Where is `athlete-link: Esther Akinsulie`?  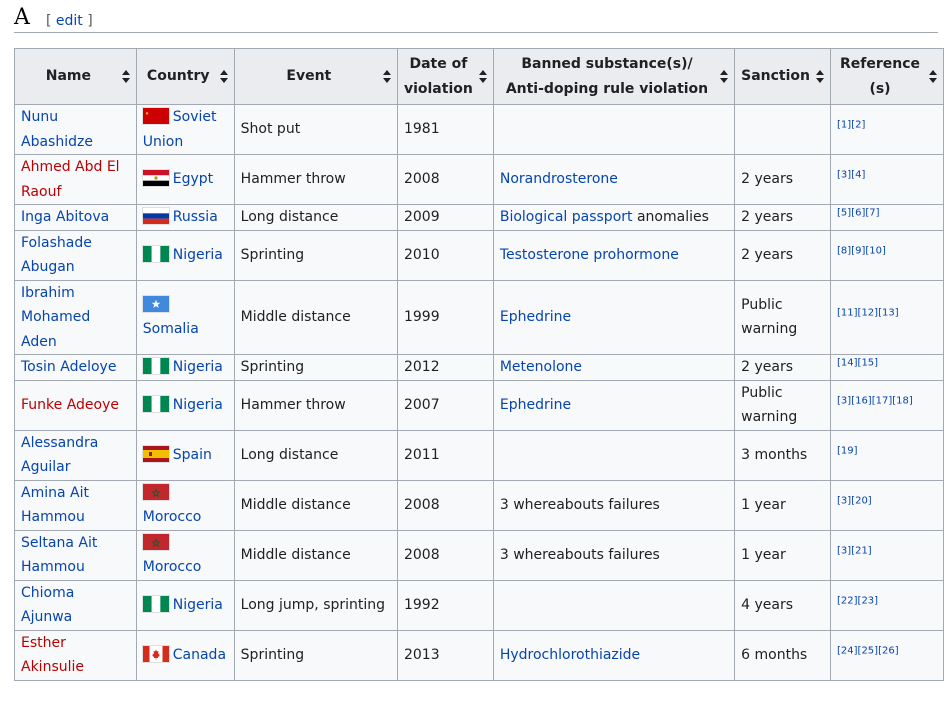 athlete-link: Esther Akinsulie is located at coordinates (52, 655).